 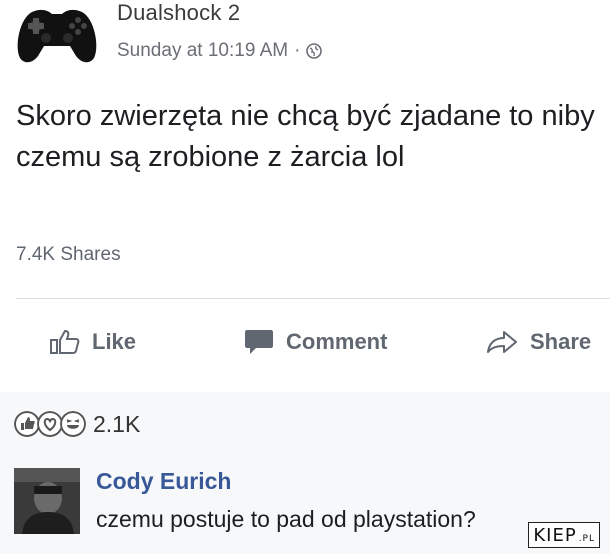 What do you see at coordinates (337, 341) in the screenshot?
I see `comment-label: Comment` at bounding box center [337, 341].